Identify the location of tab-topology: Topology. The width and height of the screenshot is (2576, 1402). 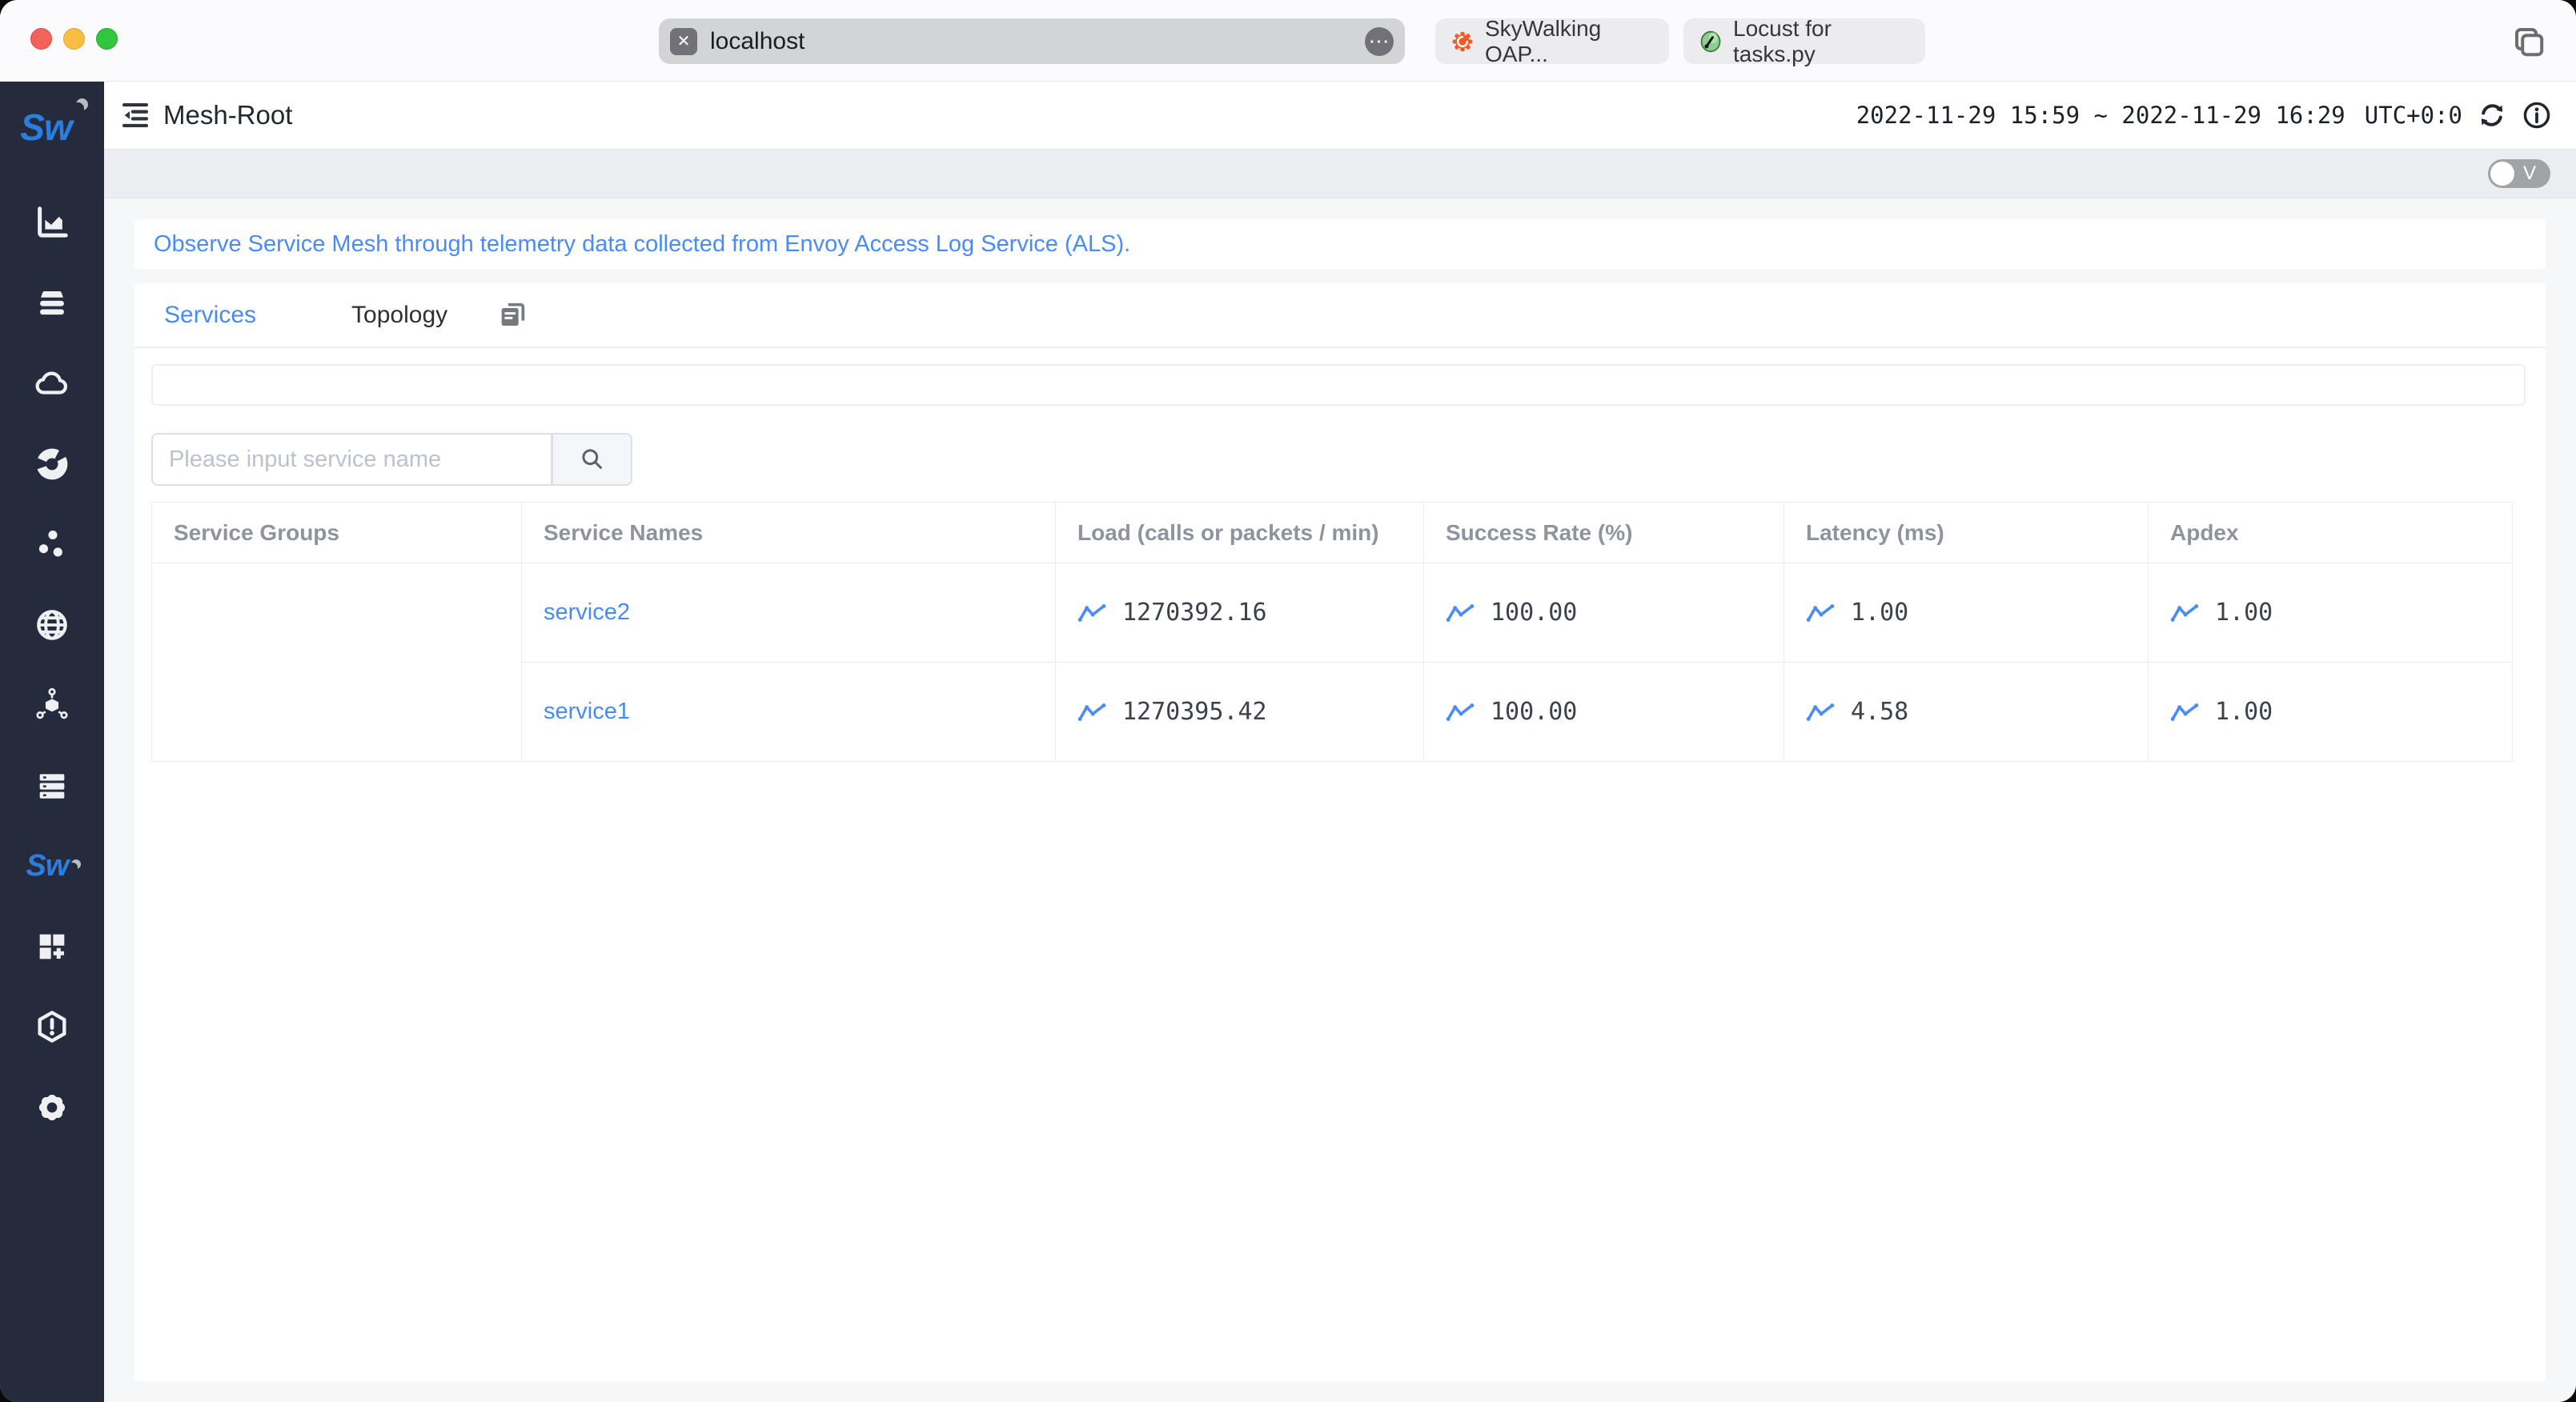
(399, 315).